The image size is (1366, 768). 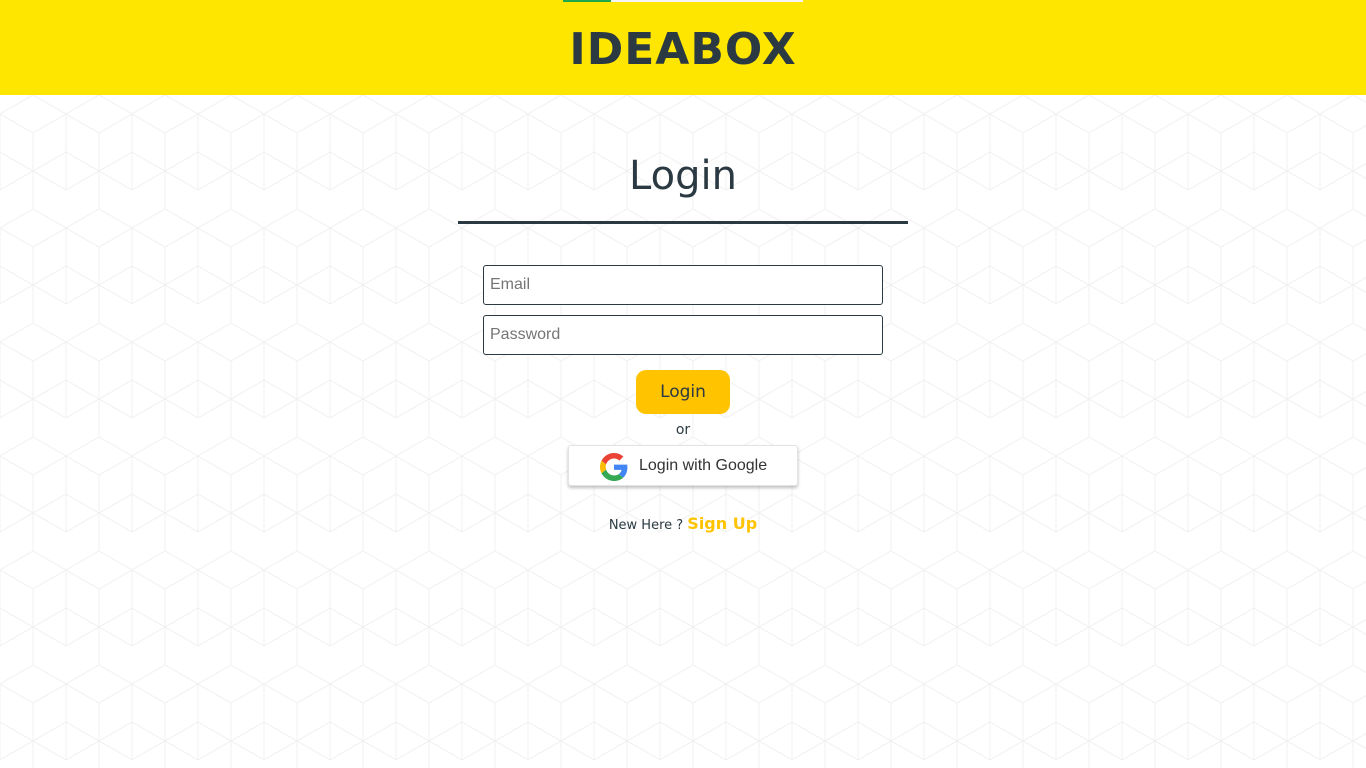 I want to click on google-icon, so click(x=614, y=467).